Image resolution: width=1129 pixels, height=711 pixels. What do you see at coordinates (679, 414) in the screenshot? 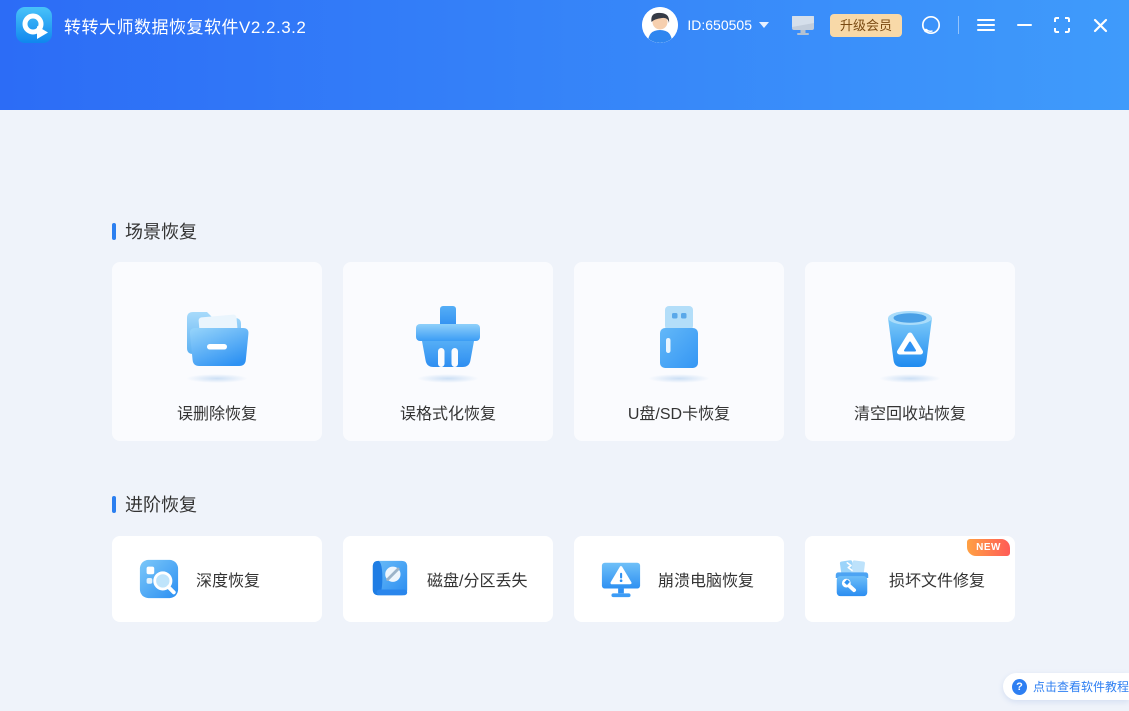
I see `card-label: U盘/SD卡恢复` at bounding box center [679, 414].